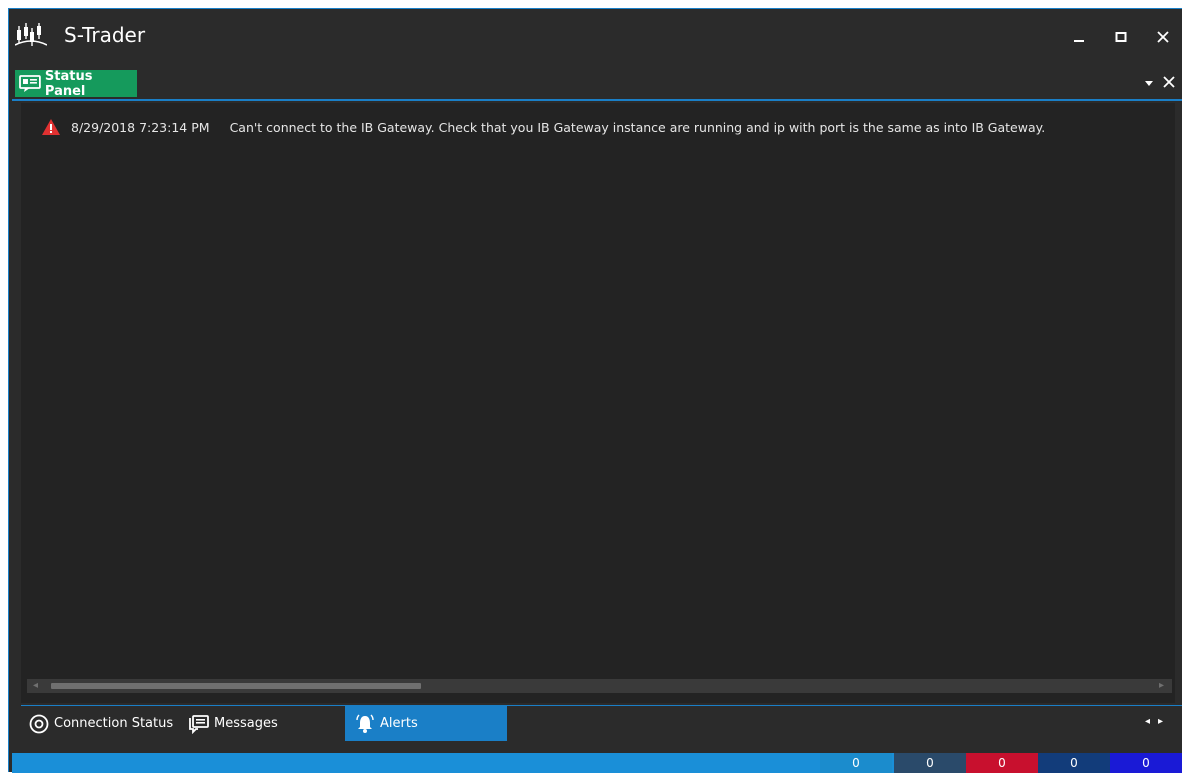  I want to click on scroll-left-icon: ◂, so click(35, 685).